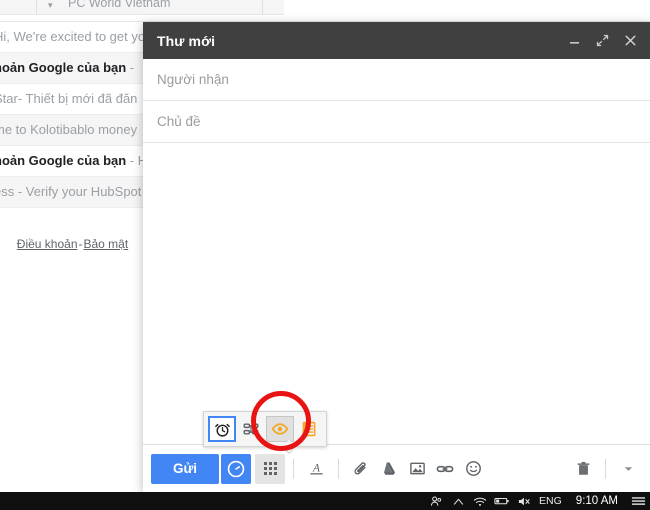 This screenshot has width=650, height=510. What do you see at coordinates (193, 79) in the screenshot?
I see `recipients-placeholder: Người nhận` at bounding box center [193, 79].